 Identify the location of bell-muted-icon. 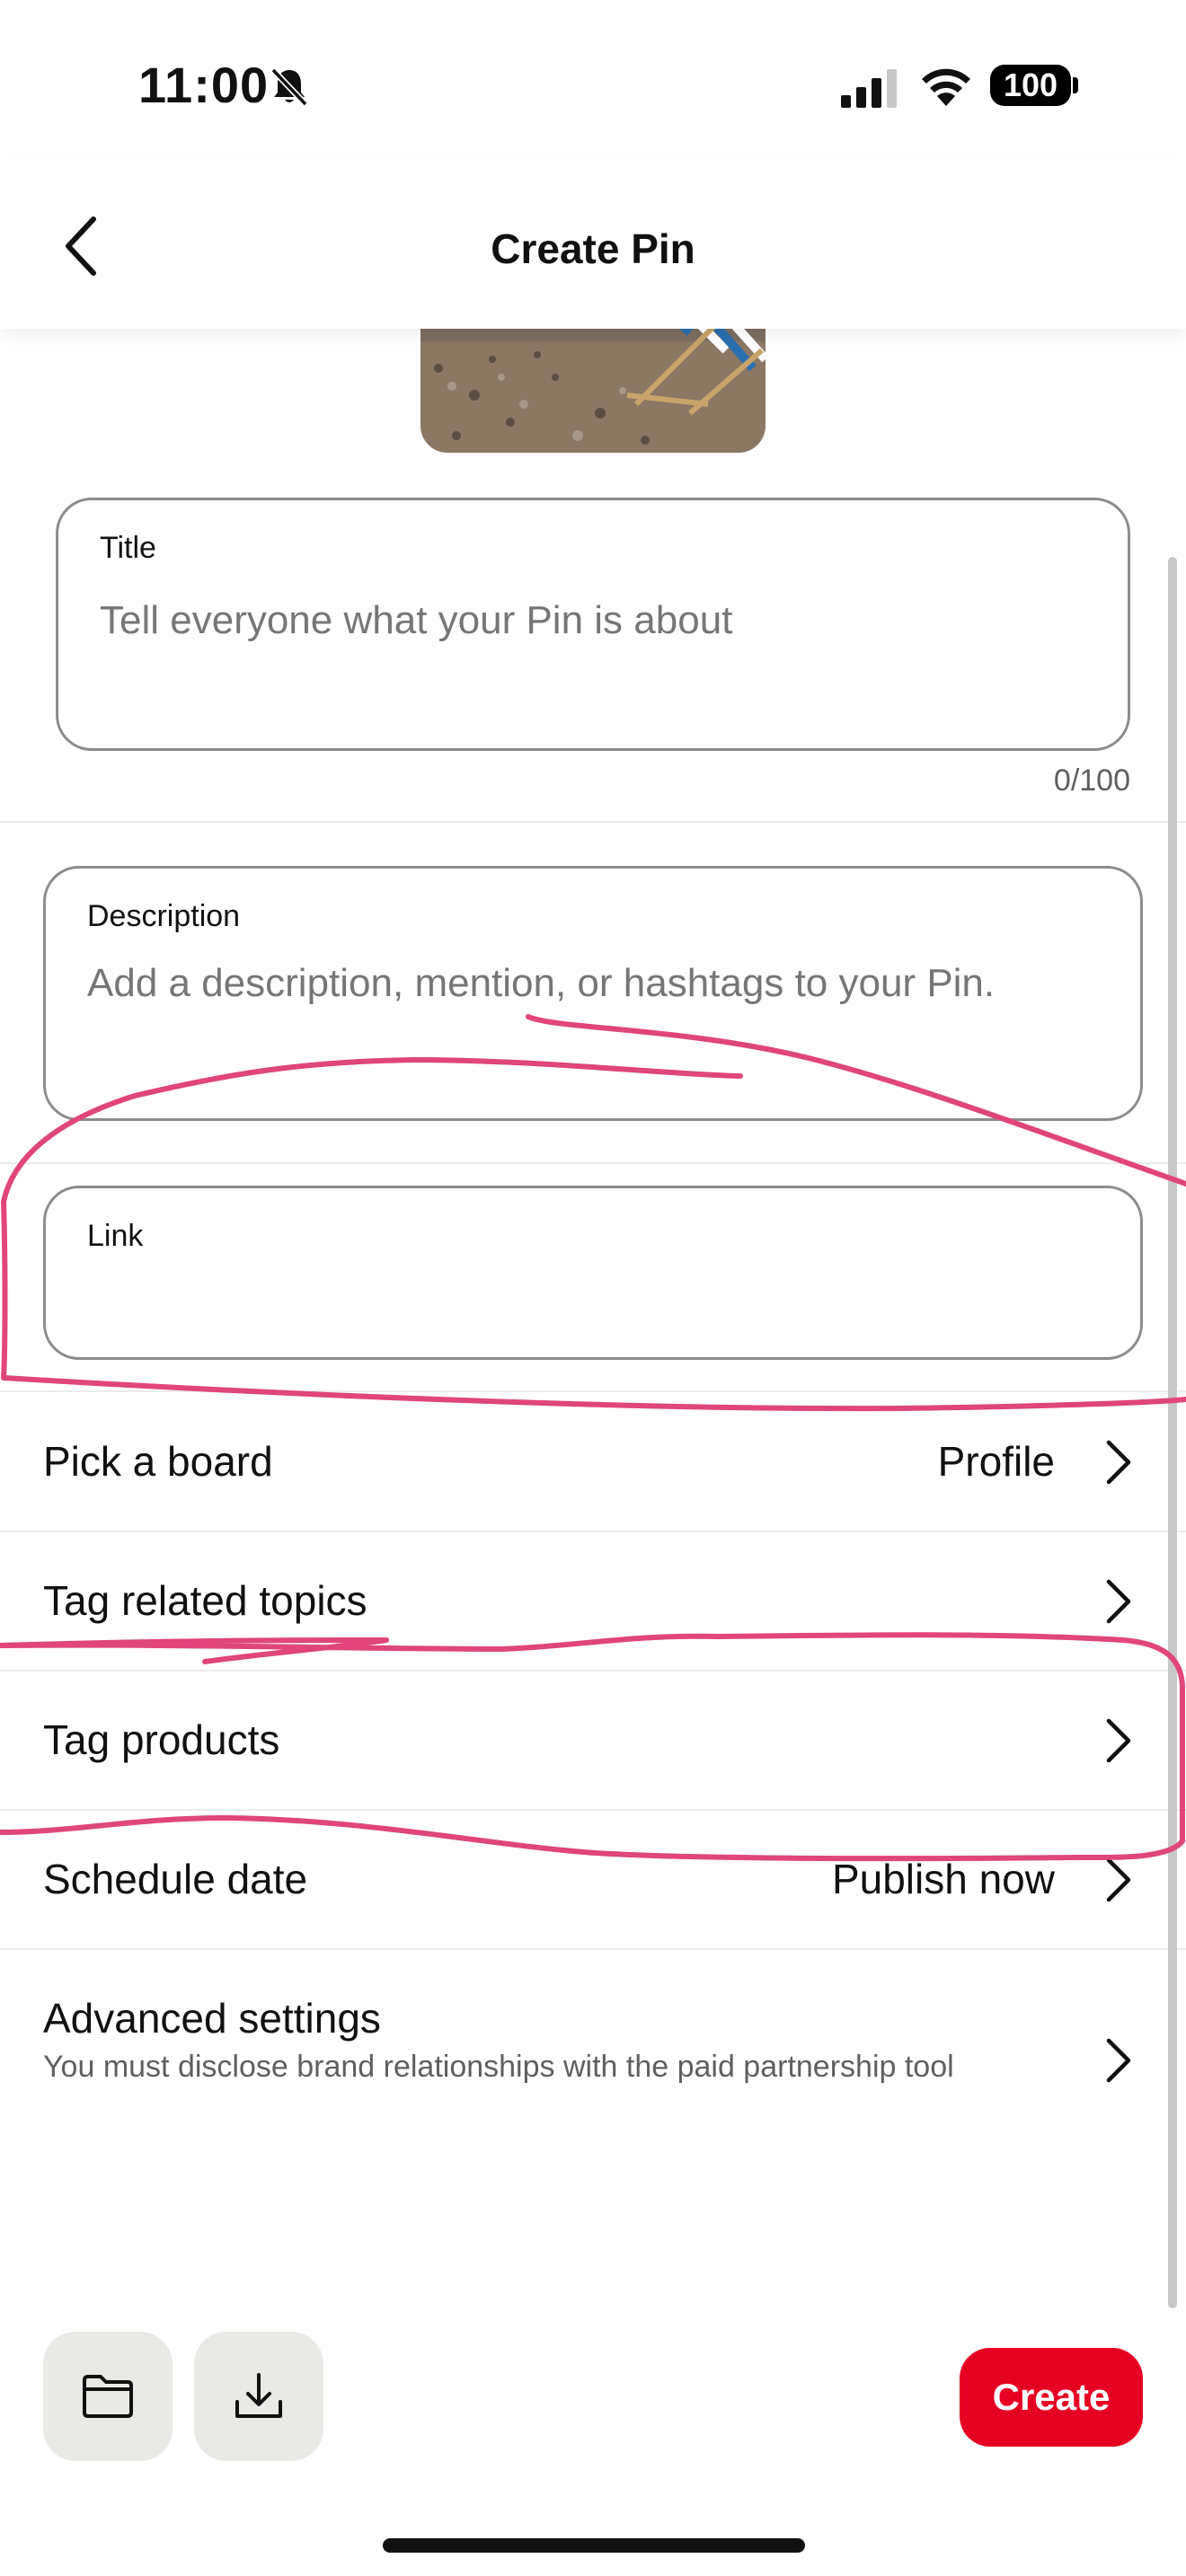
(289, 87).